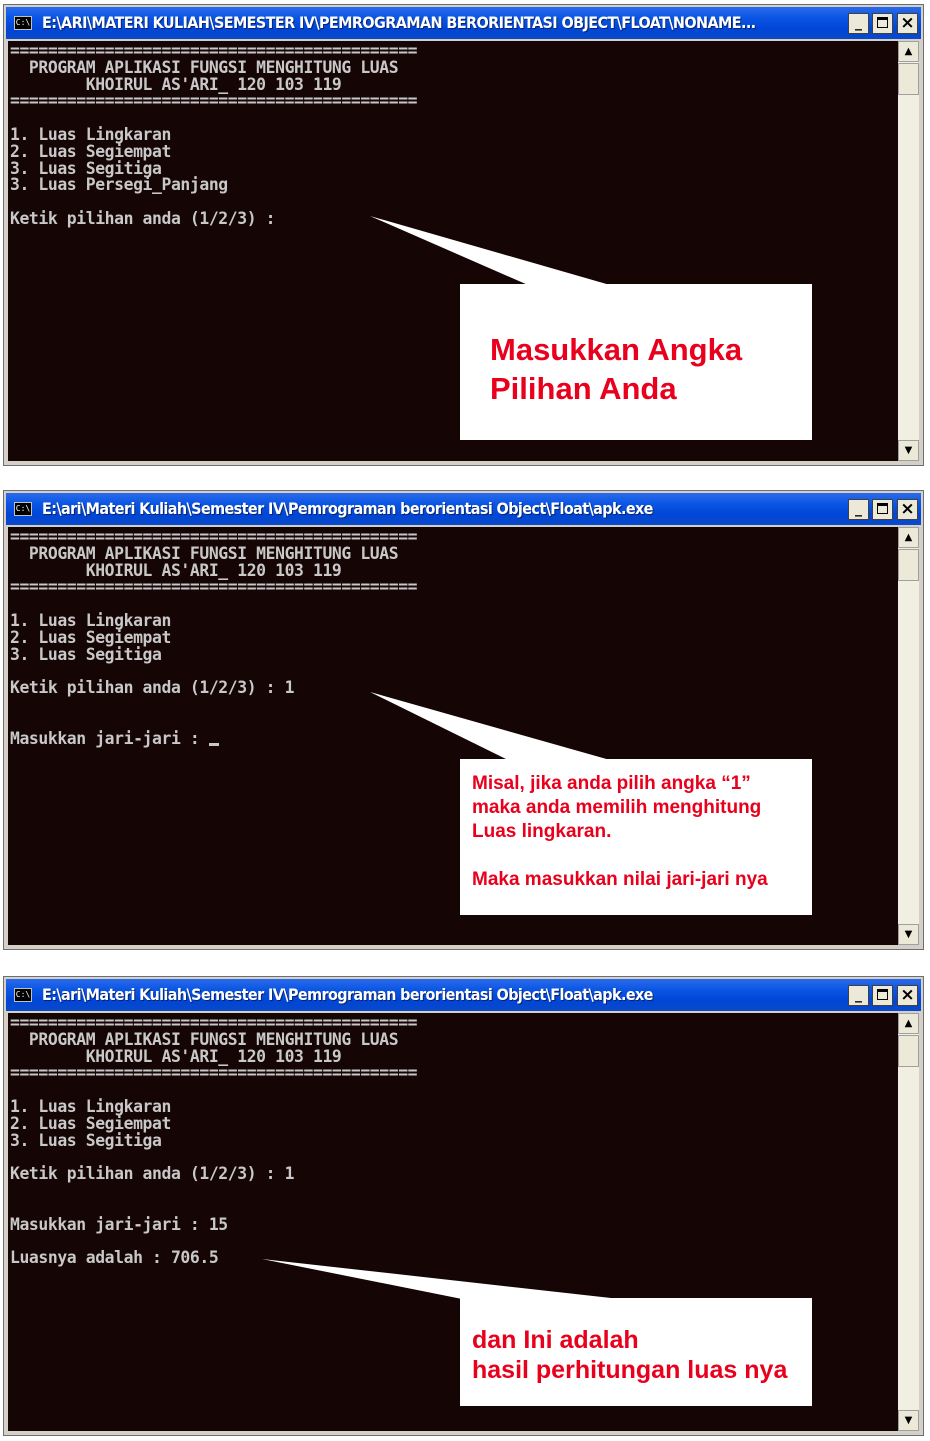 The image size is (930, 1441). What do you see at coordinates (636, 362) in the screenshot?
I see `callout-box-1: Masukkan Angka Pilihan Anda` at bounding box center [636, 362].